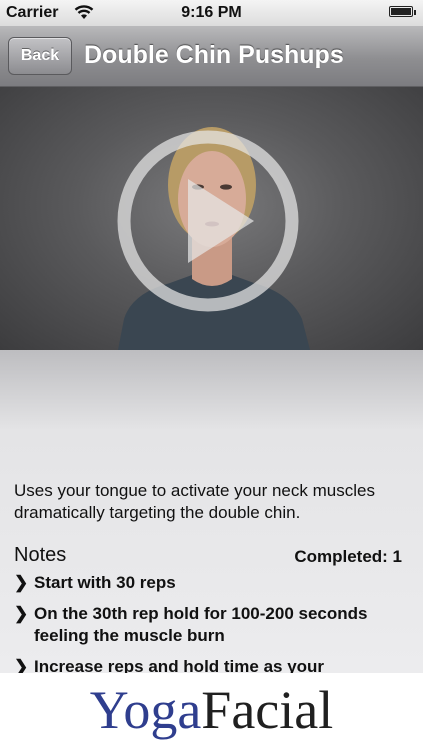  I want to click on battery-icon, so click(402, 11).